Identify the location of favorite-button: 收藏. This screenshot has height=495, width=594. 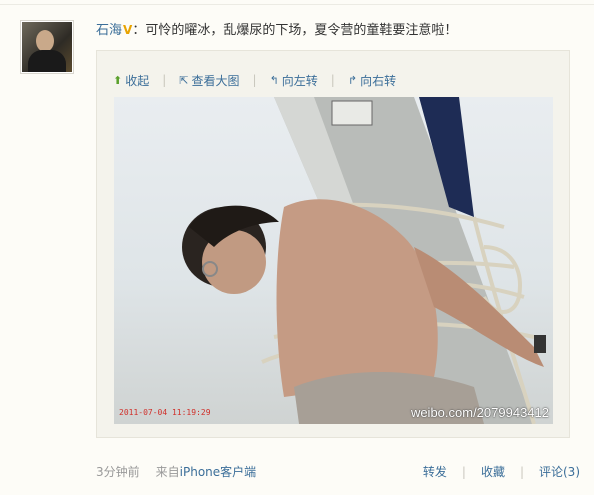
(493, 471).